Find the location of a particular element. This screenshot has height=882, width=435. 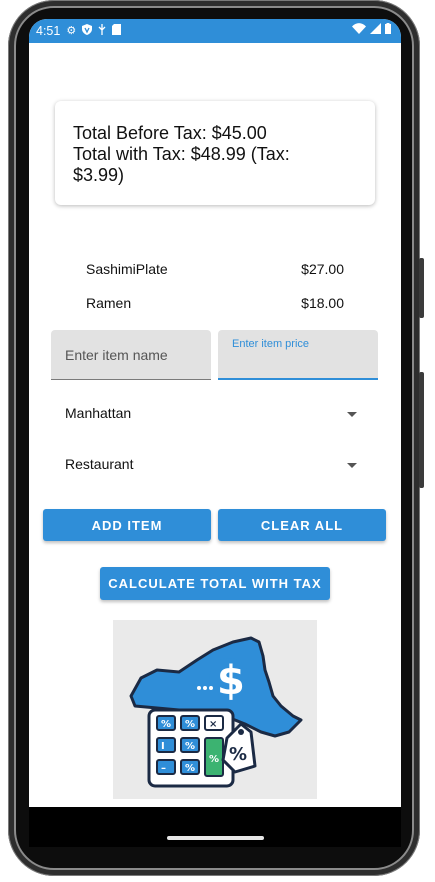

battery-icon is located at coordinates (388, 30).